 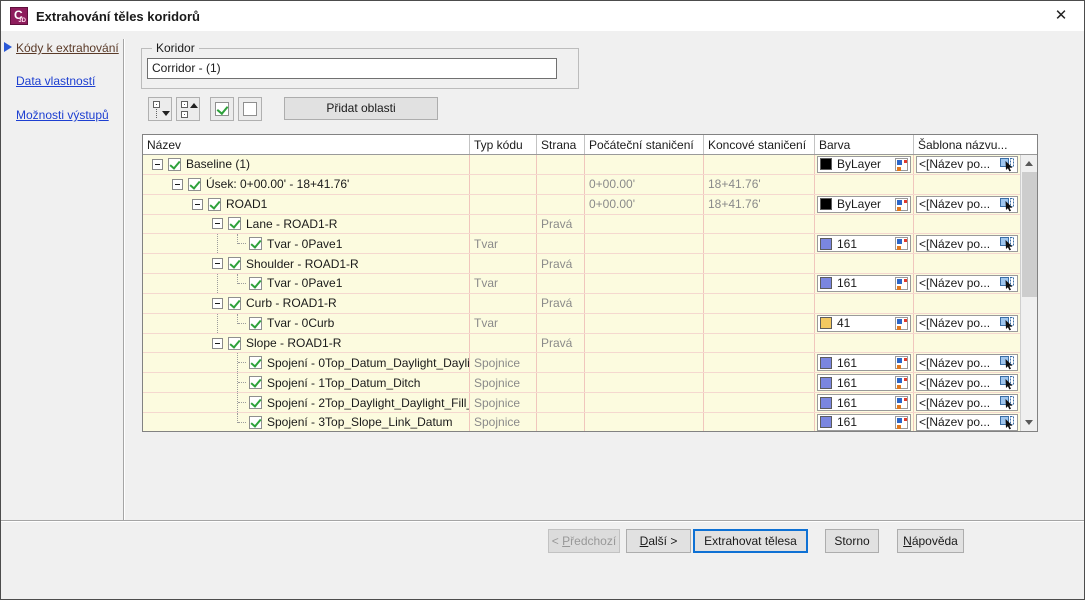 I want to click on scrollbar-thumb, so click(x=1029, y=234).